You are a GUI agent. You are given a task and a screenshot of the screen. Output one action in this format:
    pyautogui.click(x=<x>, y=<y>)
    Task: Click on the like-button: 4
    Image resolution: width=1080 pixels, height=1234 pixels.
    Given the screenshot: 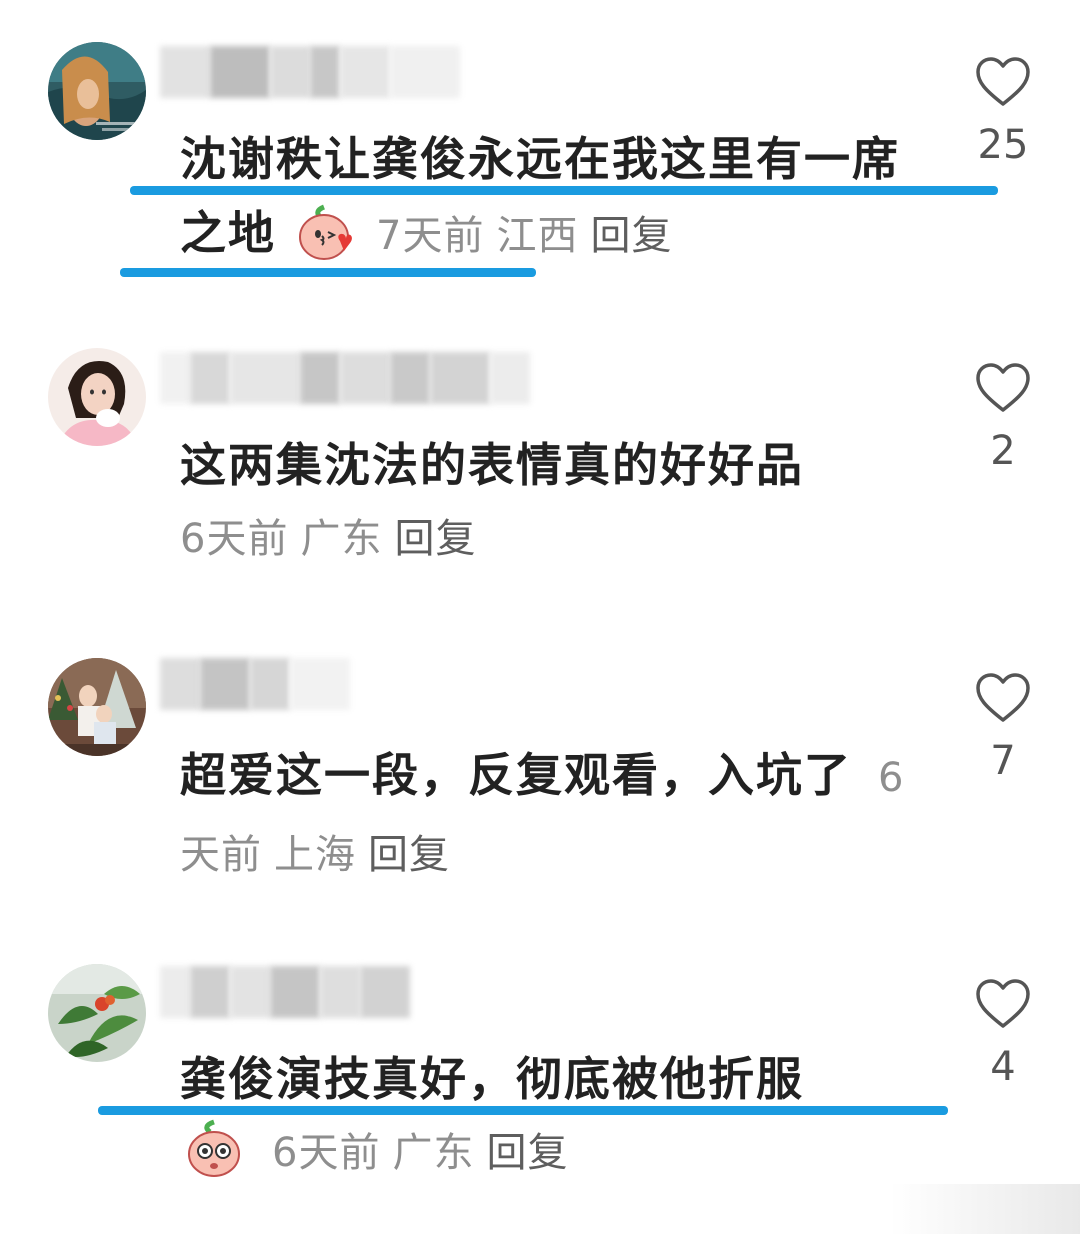 What is the action you would take?
    pyautogui.click(x=1003, y=1034)
    